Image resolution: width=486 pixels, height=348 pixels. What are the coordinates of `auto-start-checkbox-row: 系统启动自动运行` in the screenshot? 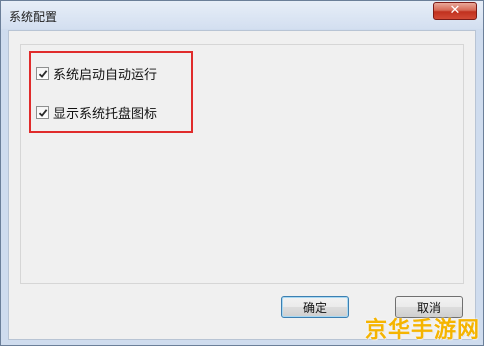 It's located at (97, 74).